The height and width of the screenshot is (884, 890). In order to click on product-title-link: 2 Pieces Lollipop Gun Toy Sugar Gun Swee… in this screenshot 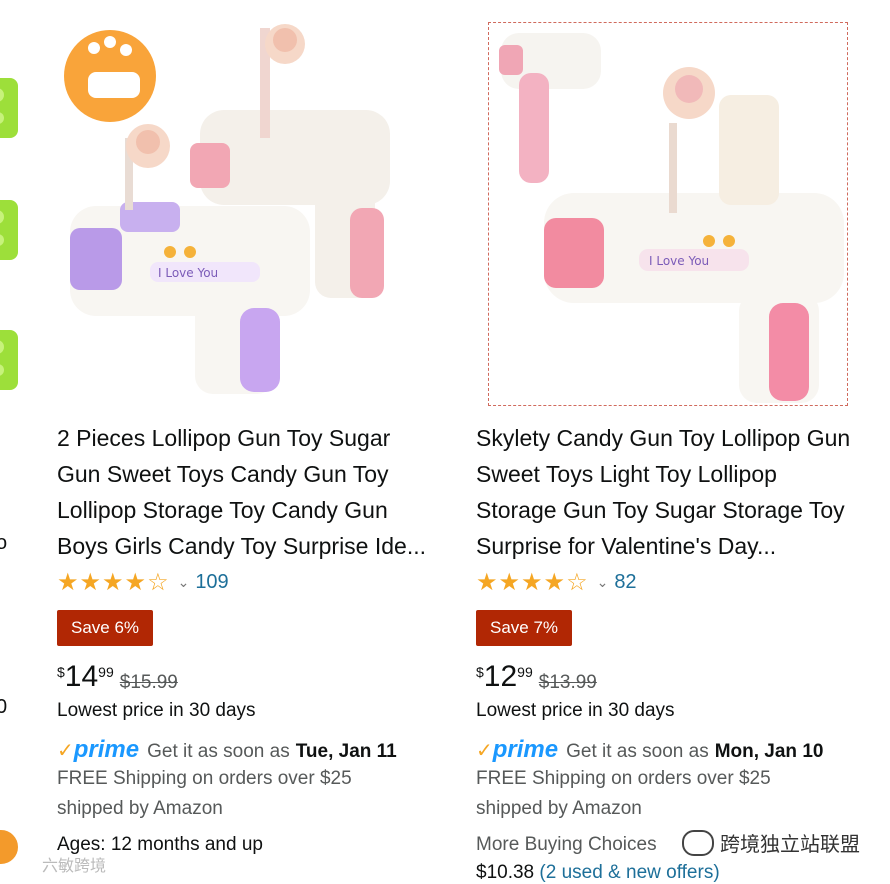, I will do `click(247, 492)`.